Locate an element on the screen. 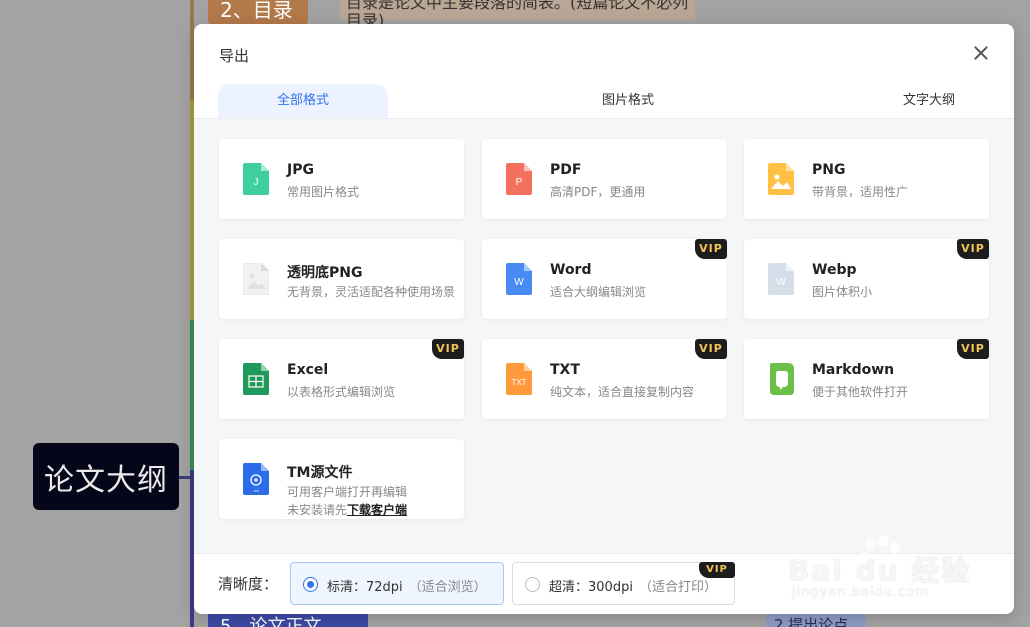 The width and height of the screenshot is (1030, 627). install-hint: 未安装请先 is located at coordinates (317, 510).